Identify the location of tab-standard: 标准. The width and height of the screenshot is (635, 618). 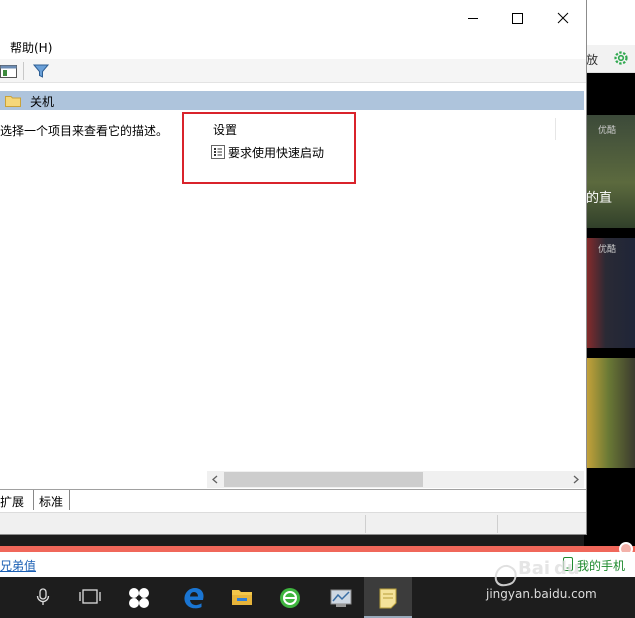
(53, 500).